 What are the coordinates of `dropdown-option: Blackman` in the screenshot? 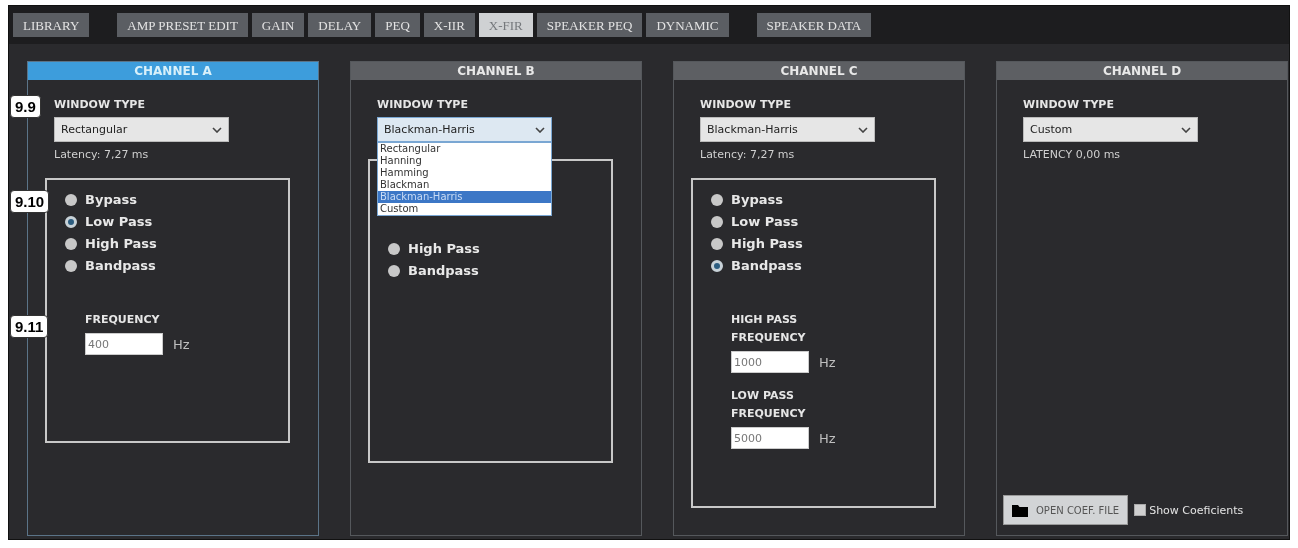 It's located at (464, 185).